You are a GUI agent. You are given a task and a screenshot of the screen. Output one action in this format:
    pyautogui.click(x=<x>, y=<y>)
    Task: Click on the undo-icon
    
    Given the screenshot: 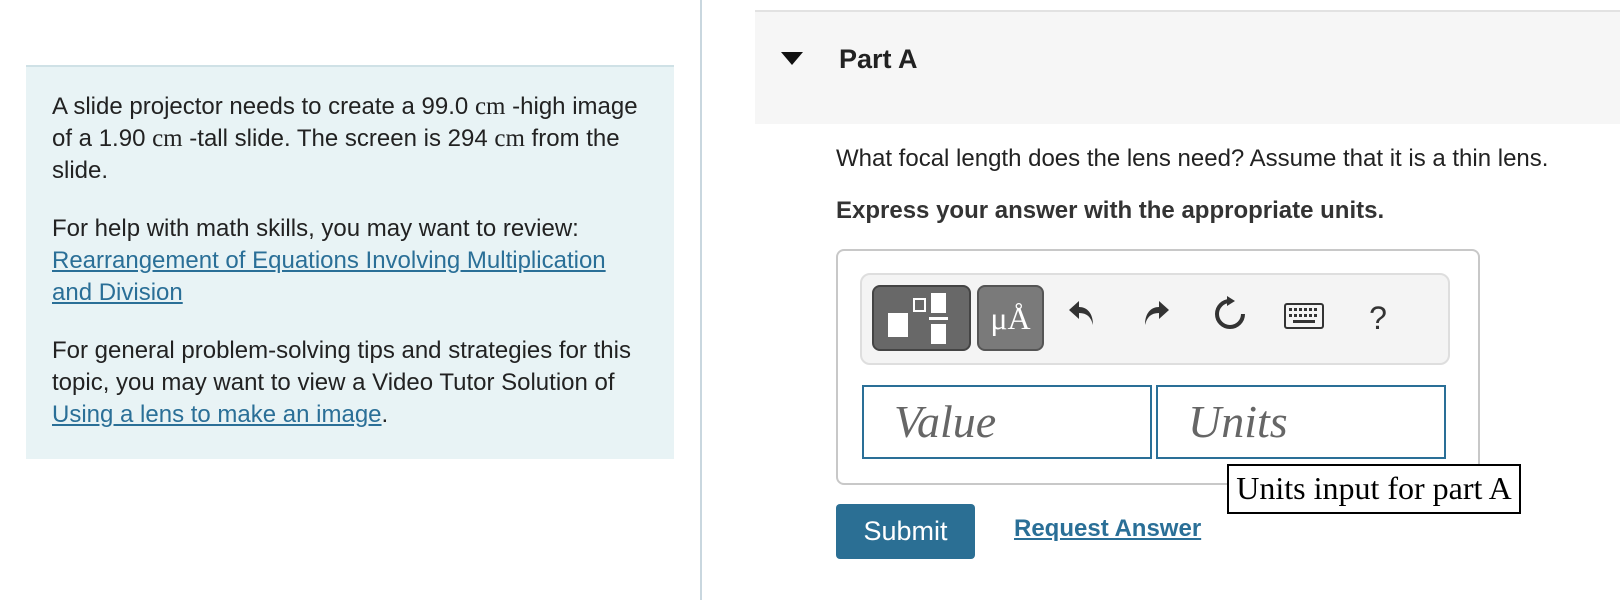 What is the action you would take?
    pyautogui.click(x=1082, y=318)
    